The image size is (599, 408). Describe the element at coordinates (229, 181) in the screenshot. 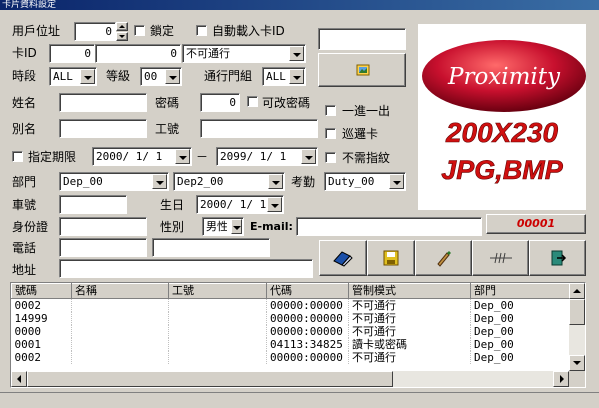

I see `department2-select: Dep2_00` at that location.